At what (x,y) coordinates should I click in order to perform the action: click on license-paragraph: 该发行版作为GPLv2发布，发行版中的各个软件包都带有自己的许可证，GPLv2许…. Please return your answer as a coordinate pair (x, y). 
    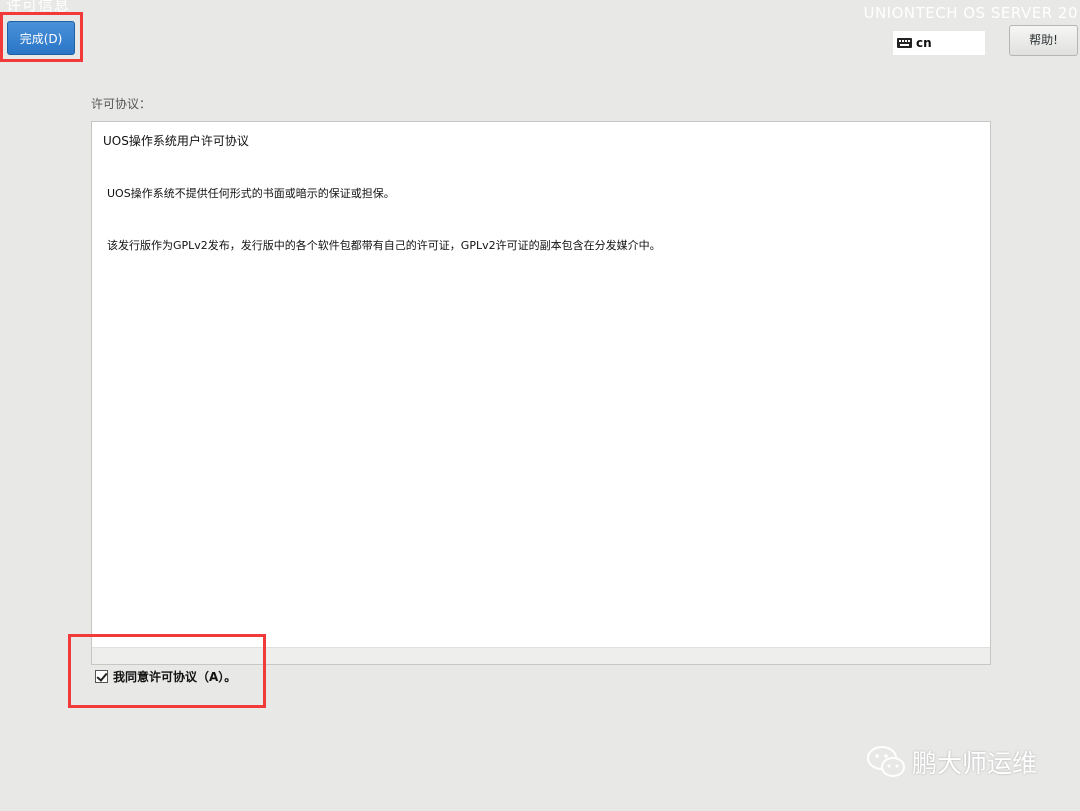
    Looking at the image, I should click on (384, 245).